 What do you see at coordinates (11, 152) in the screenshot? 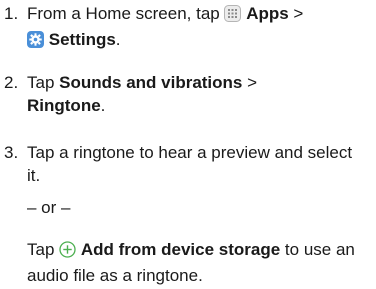
I see `step-number: 3.` at bounding box center [11, 152].